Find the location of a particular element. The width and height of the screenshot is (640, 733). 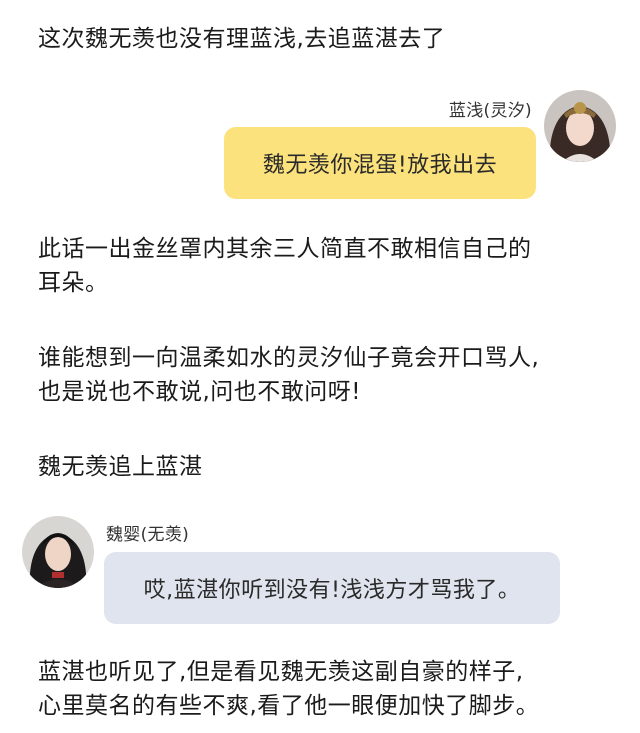

message-bubble-weiying: 哎,蓝湛你听到没有!浅浅方才骂我了。 is located at coordinates (332, 588).